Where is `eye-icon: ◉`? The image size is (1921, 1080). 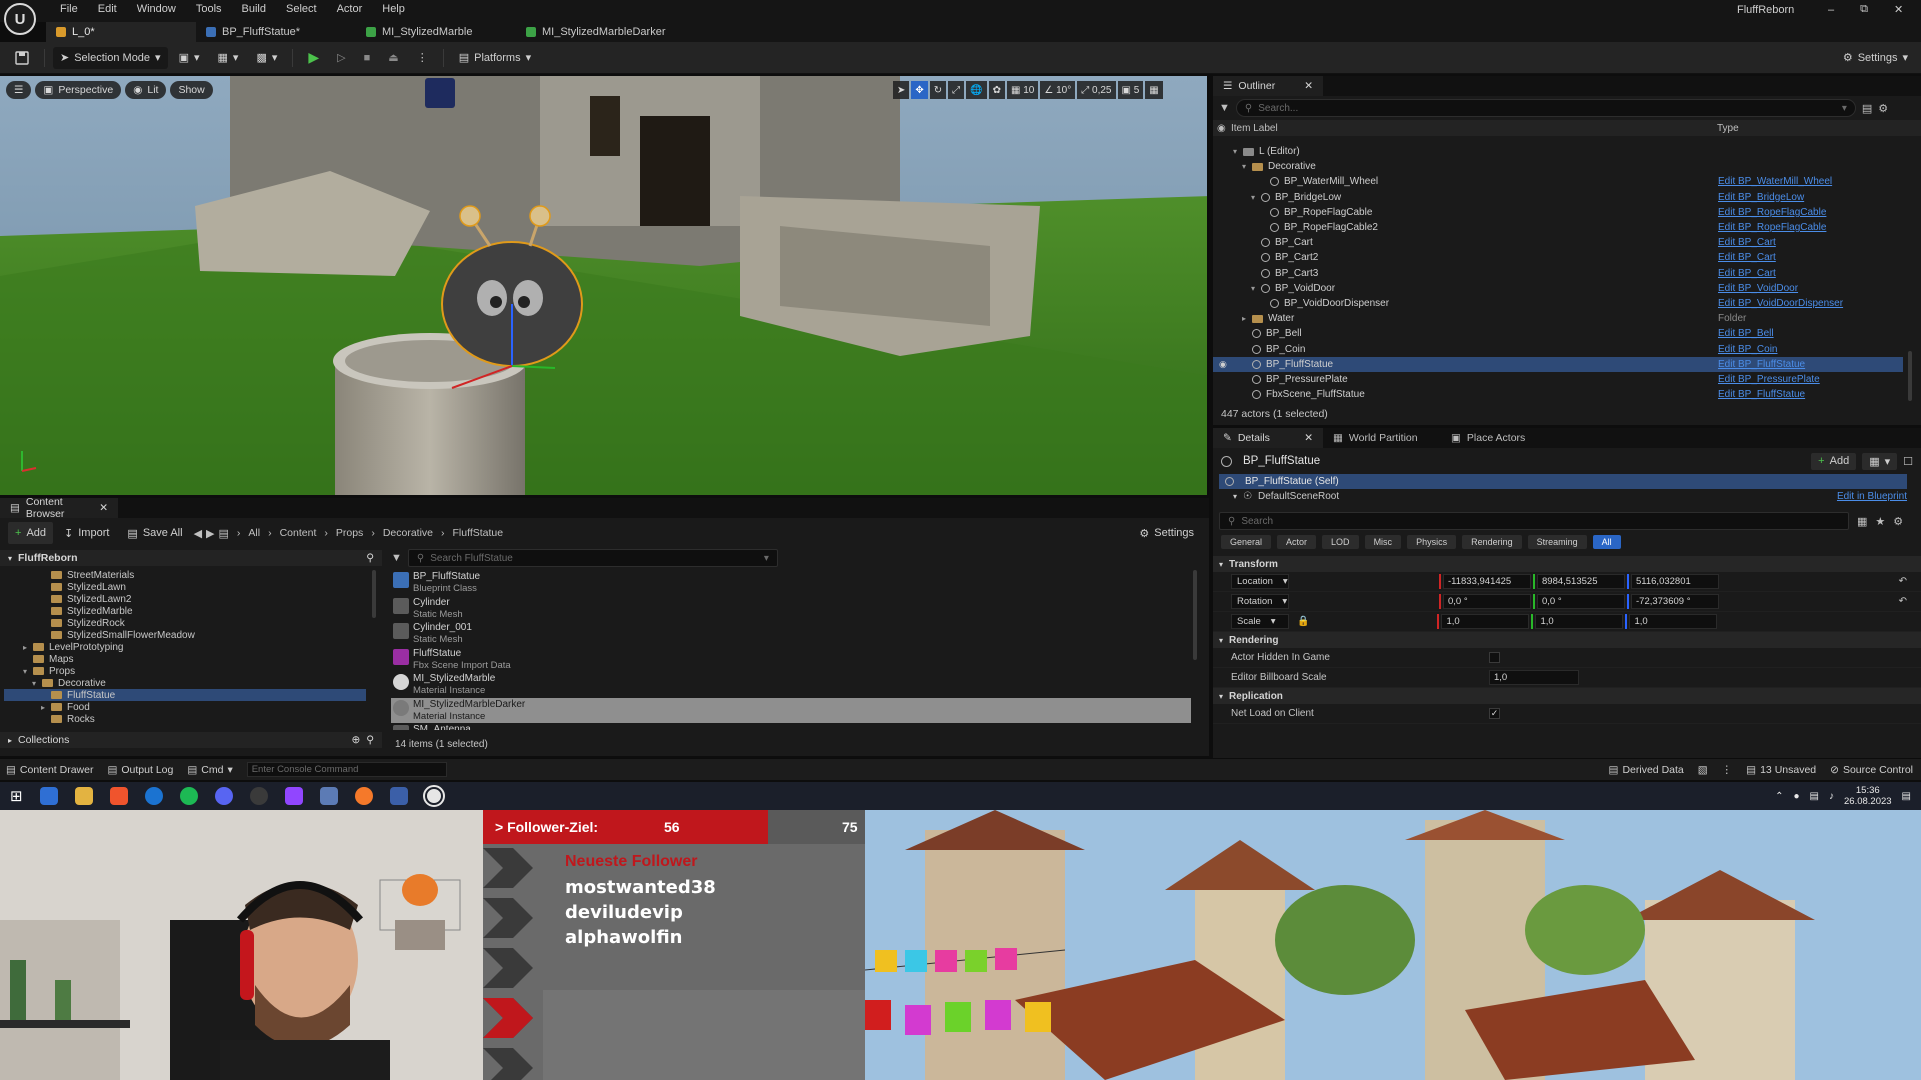 eye-icon: ◉ is located at coordinates (1220, 128).